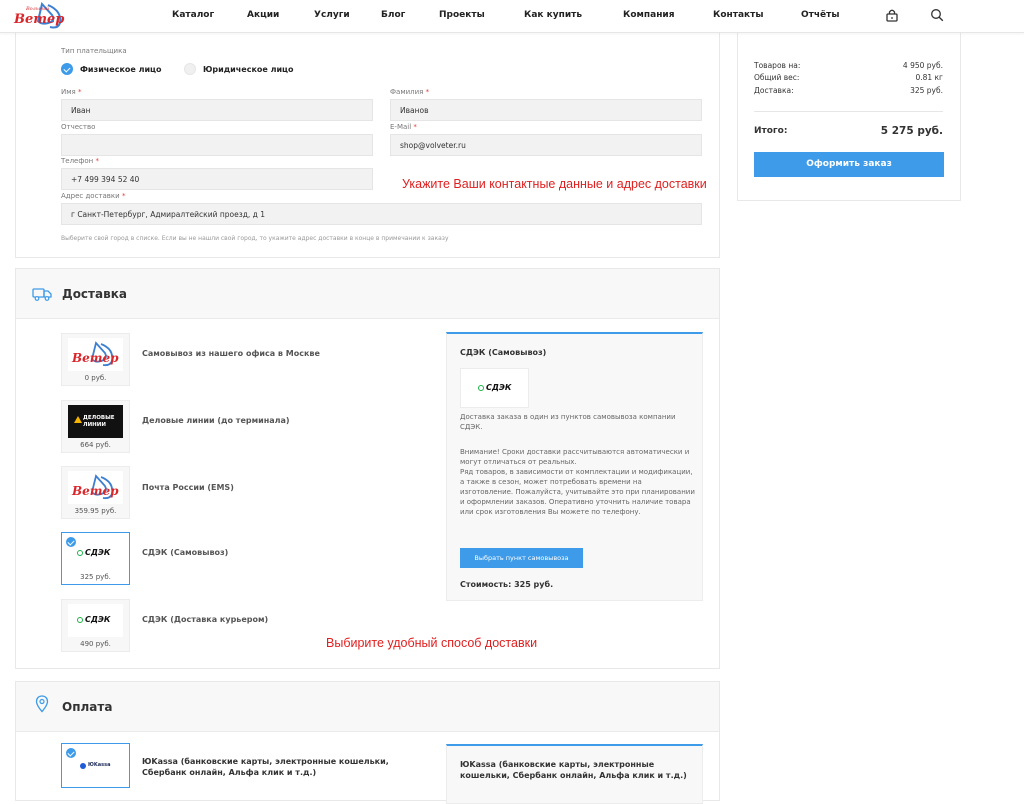 The width and height of the screenshot is (1024, 804). What do you see at coordinates (217, 145) in the screenshot?
I see `patronymic-input` at bounding box center [217, 145].